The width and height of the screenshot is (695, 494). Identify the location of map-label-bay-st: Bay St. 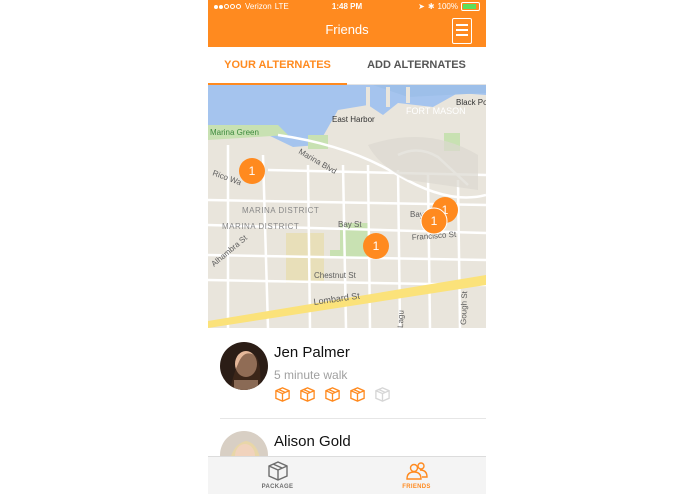
(350, 224).